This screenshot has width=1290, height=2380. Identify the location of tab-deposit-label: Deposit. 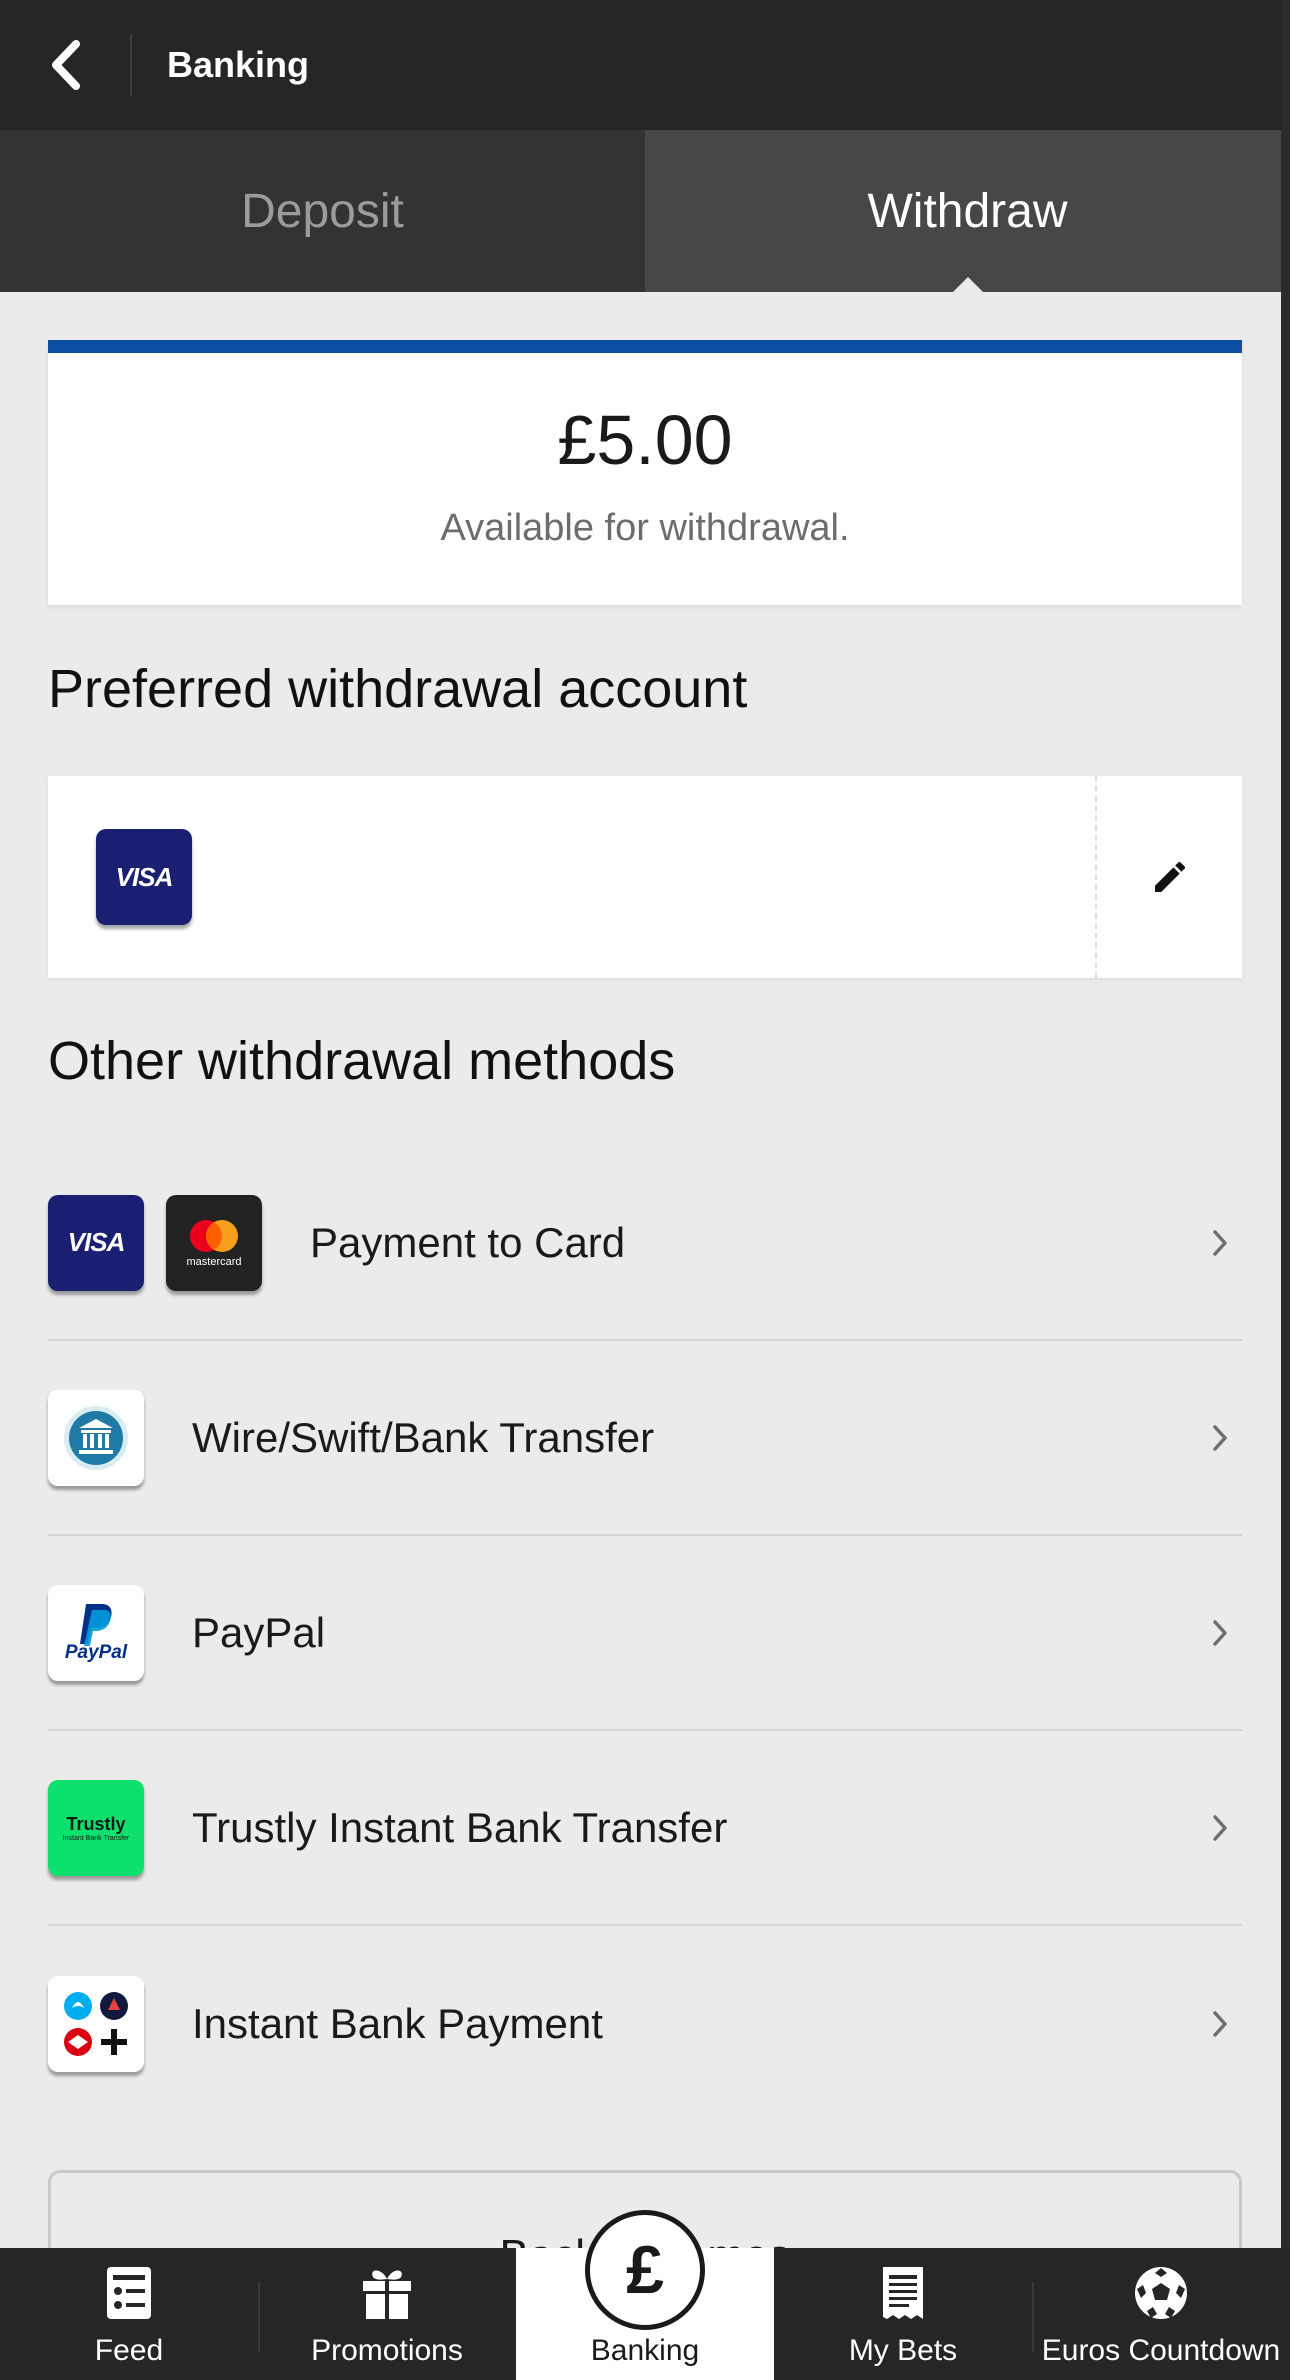
(322, 211).